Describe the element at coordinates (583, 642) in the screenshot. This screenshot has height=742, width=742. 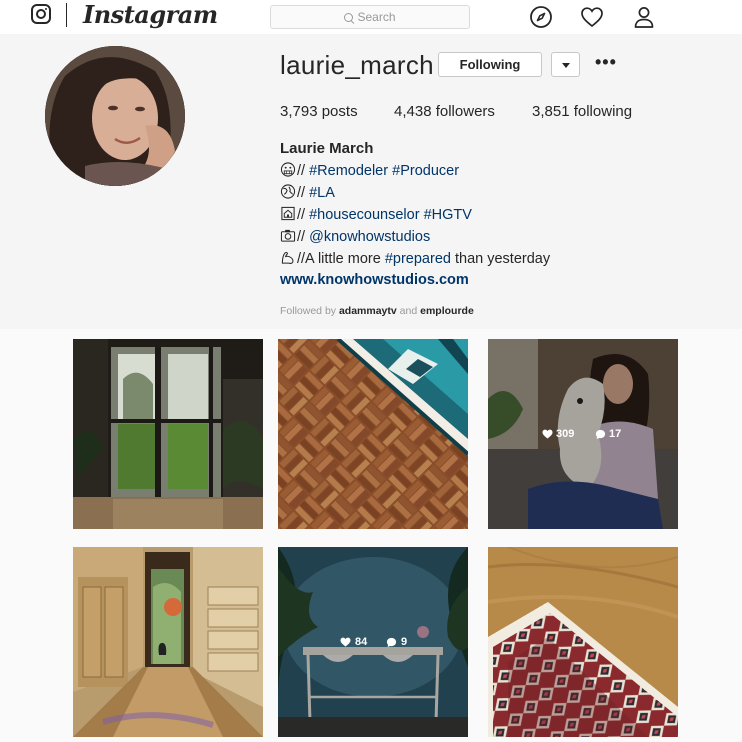
I see `grid-post-kilim-rug` at that location.